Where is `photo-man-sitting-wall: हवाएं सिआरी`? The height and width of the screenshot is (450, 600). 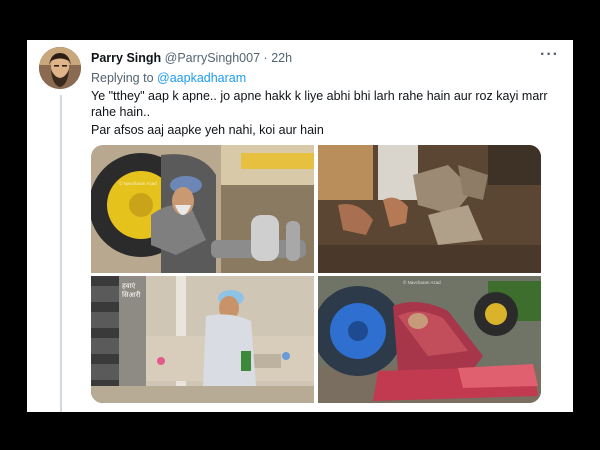 photo-man-sitting-wall: हवाएं सिआरी is located at coordinates (202, 339).